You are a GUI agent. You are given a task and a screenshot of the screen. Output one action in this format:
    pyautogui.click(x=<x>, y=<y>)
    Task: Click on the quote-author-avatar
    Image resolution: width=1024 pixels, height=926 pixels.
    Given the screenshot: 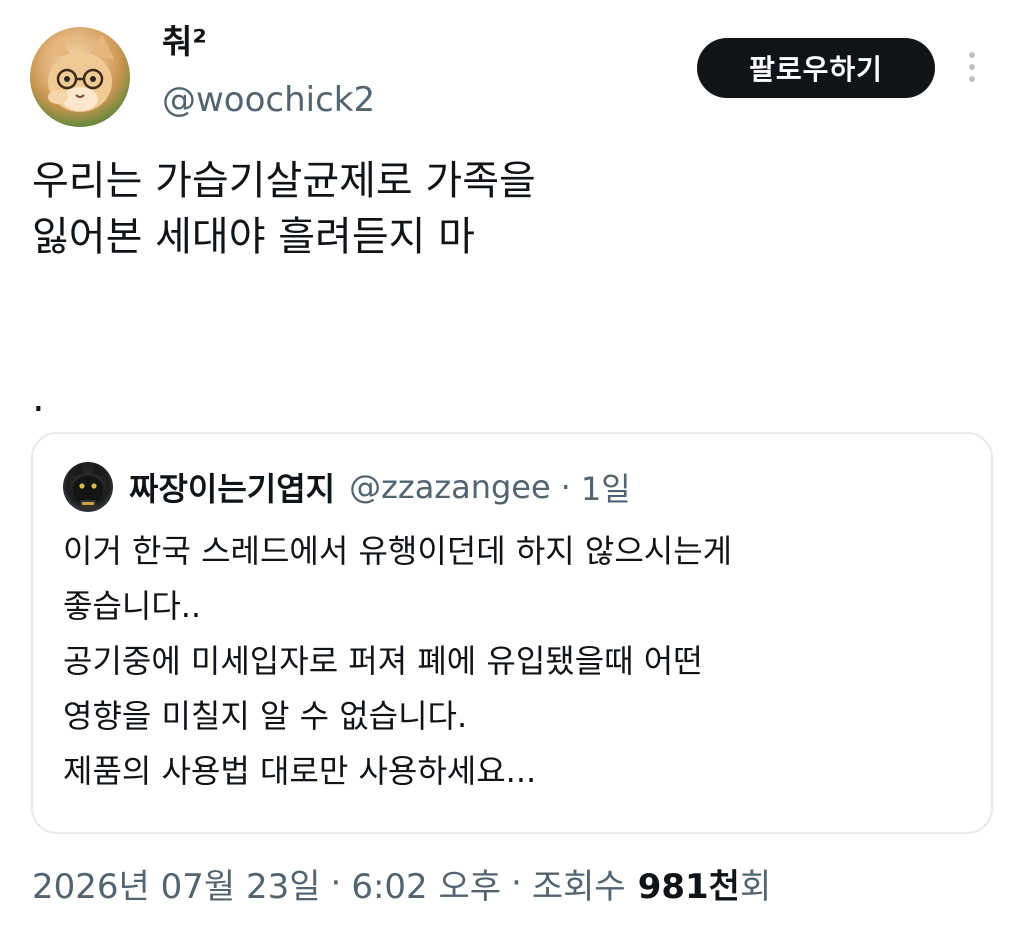 What is the action you would take?
    pyautogui.click(x=88, y=487)
    